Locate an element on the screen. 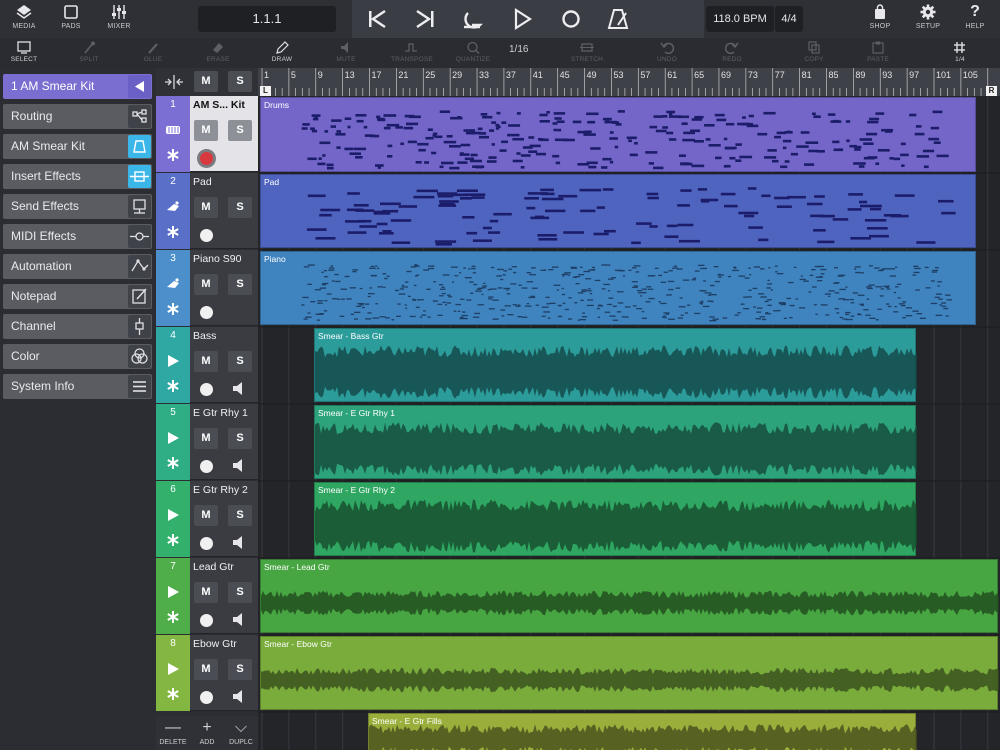 The height and width of the screenshot is (750, 1000). shop-button: SHOP is located at coordinates (880, 19).